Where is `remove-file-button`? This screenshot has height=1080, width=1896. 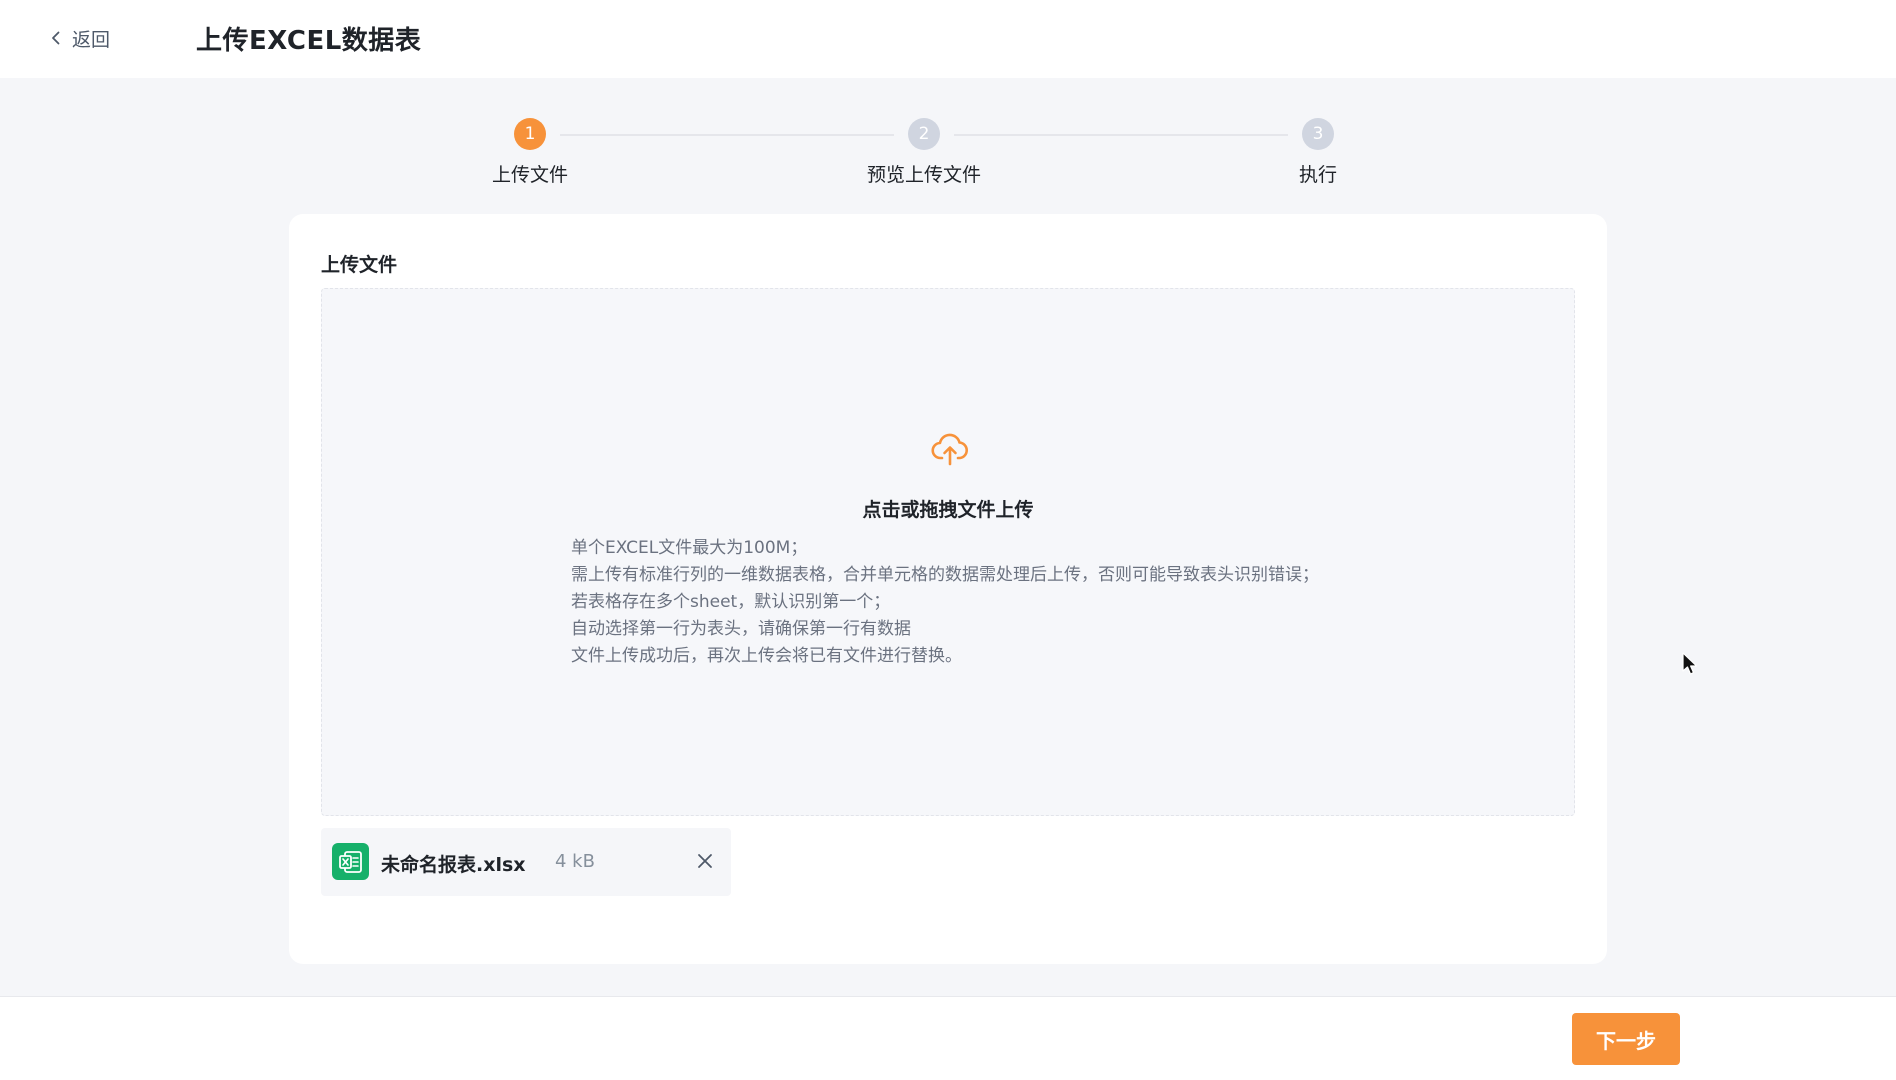
remove-file-button is located at coordinates (705, 861).